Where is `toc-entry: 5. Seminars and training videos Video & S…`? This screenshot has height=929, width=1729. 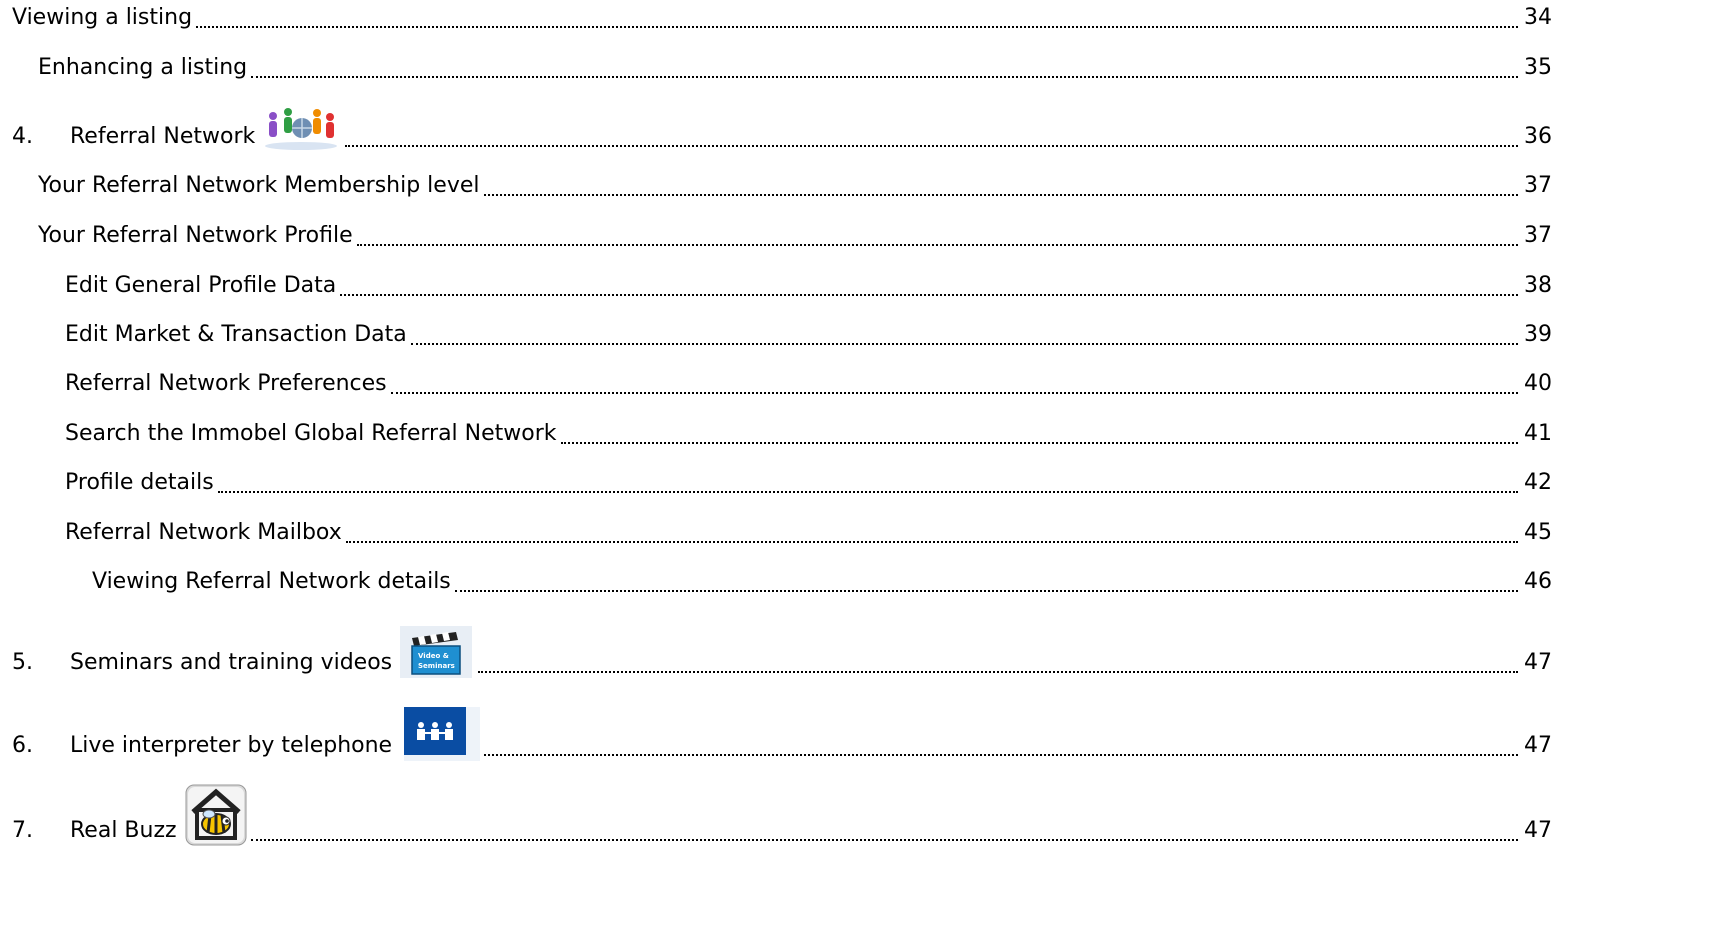 toc-entry: 5. Seminars and training videos Video & S… is located at coordinates (864, 652).